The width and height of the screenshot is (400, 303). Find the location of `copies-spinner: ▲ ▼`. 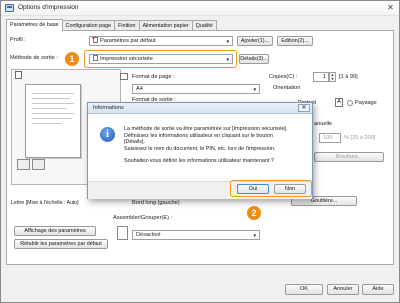

copies-spinner: ▲ ▼ is located at coordinates (332, 77).